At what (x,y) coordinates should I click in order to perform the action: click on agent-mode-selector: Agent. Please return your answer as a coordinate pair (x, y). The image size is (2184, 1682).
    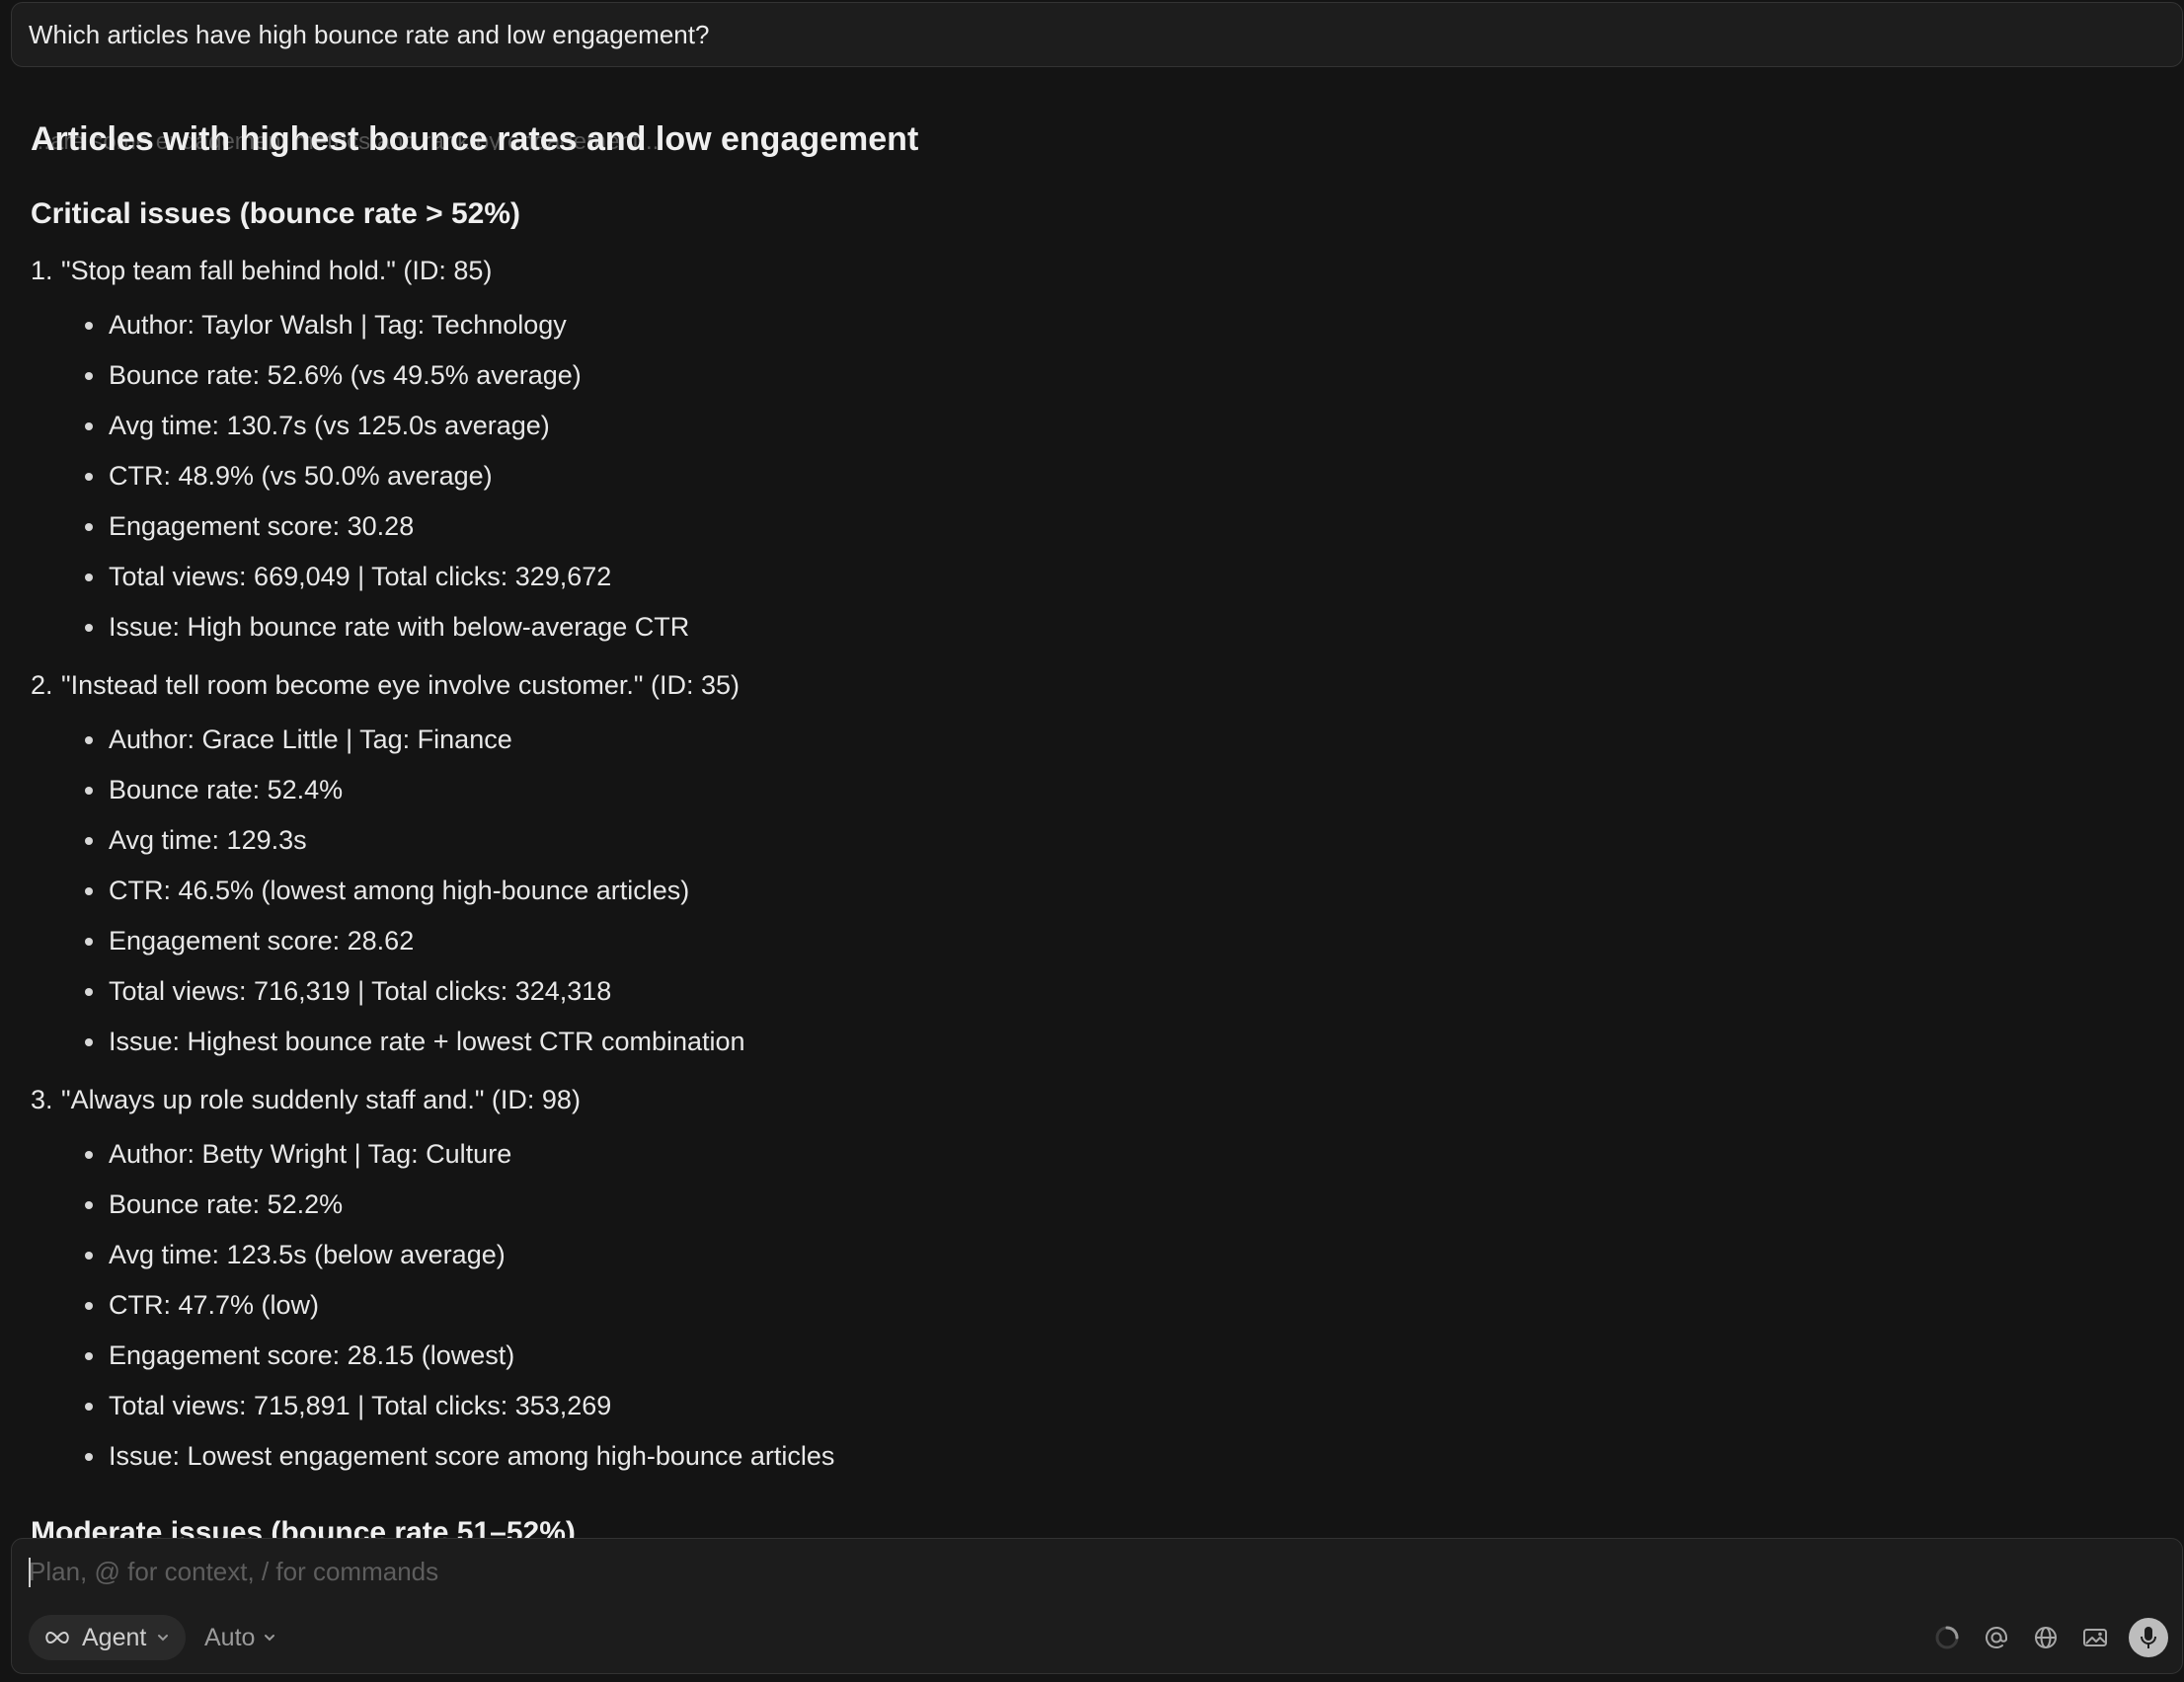
    Looking at the image, I should click on (108, 1637).